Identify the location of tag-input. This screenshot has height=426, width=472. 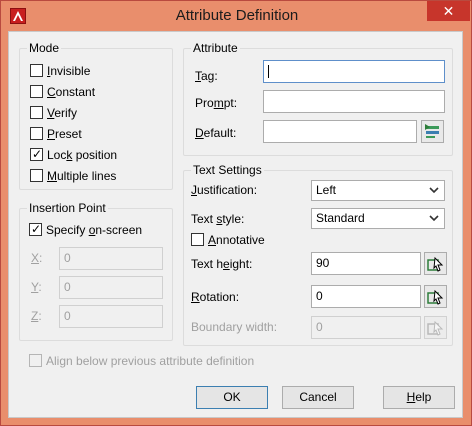
(354, 71).